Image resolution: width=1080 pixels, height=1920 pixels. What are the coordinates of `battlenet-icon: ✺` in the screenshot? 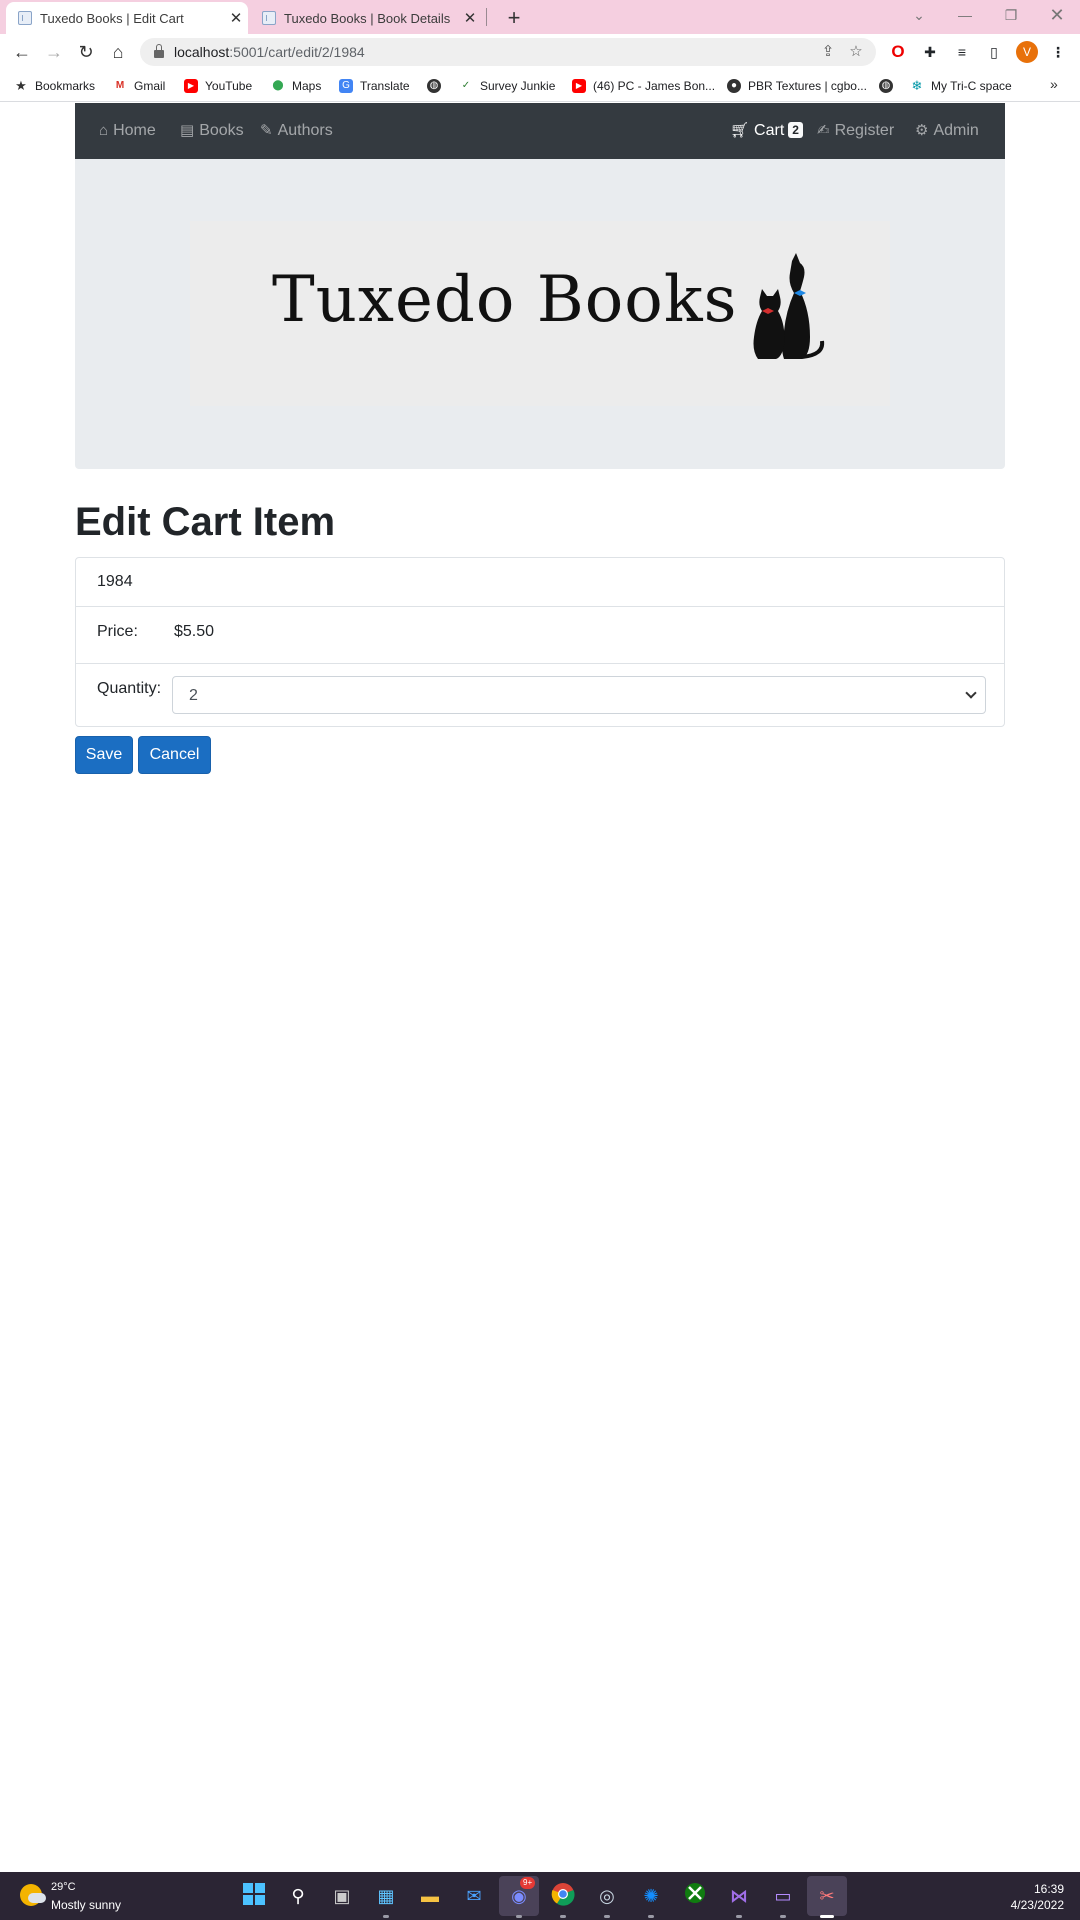 It's located at (651, 1896).